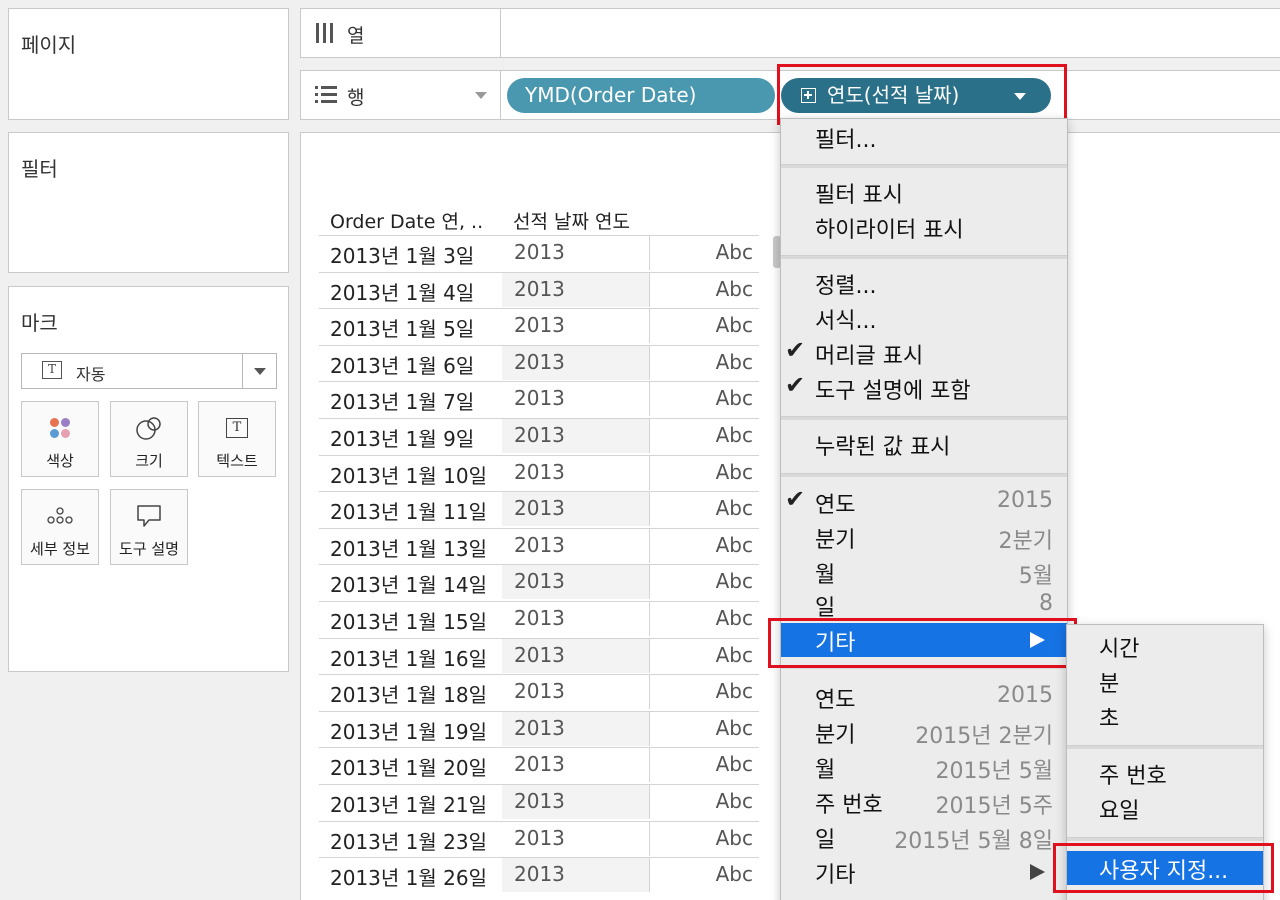  I want to click on cell-order-date: 2013년 1월 19일, so click(408, 731).